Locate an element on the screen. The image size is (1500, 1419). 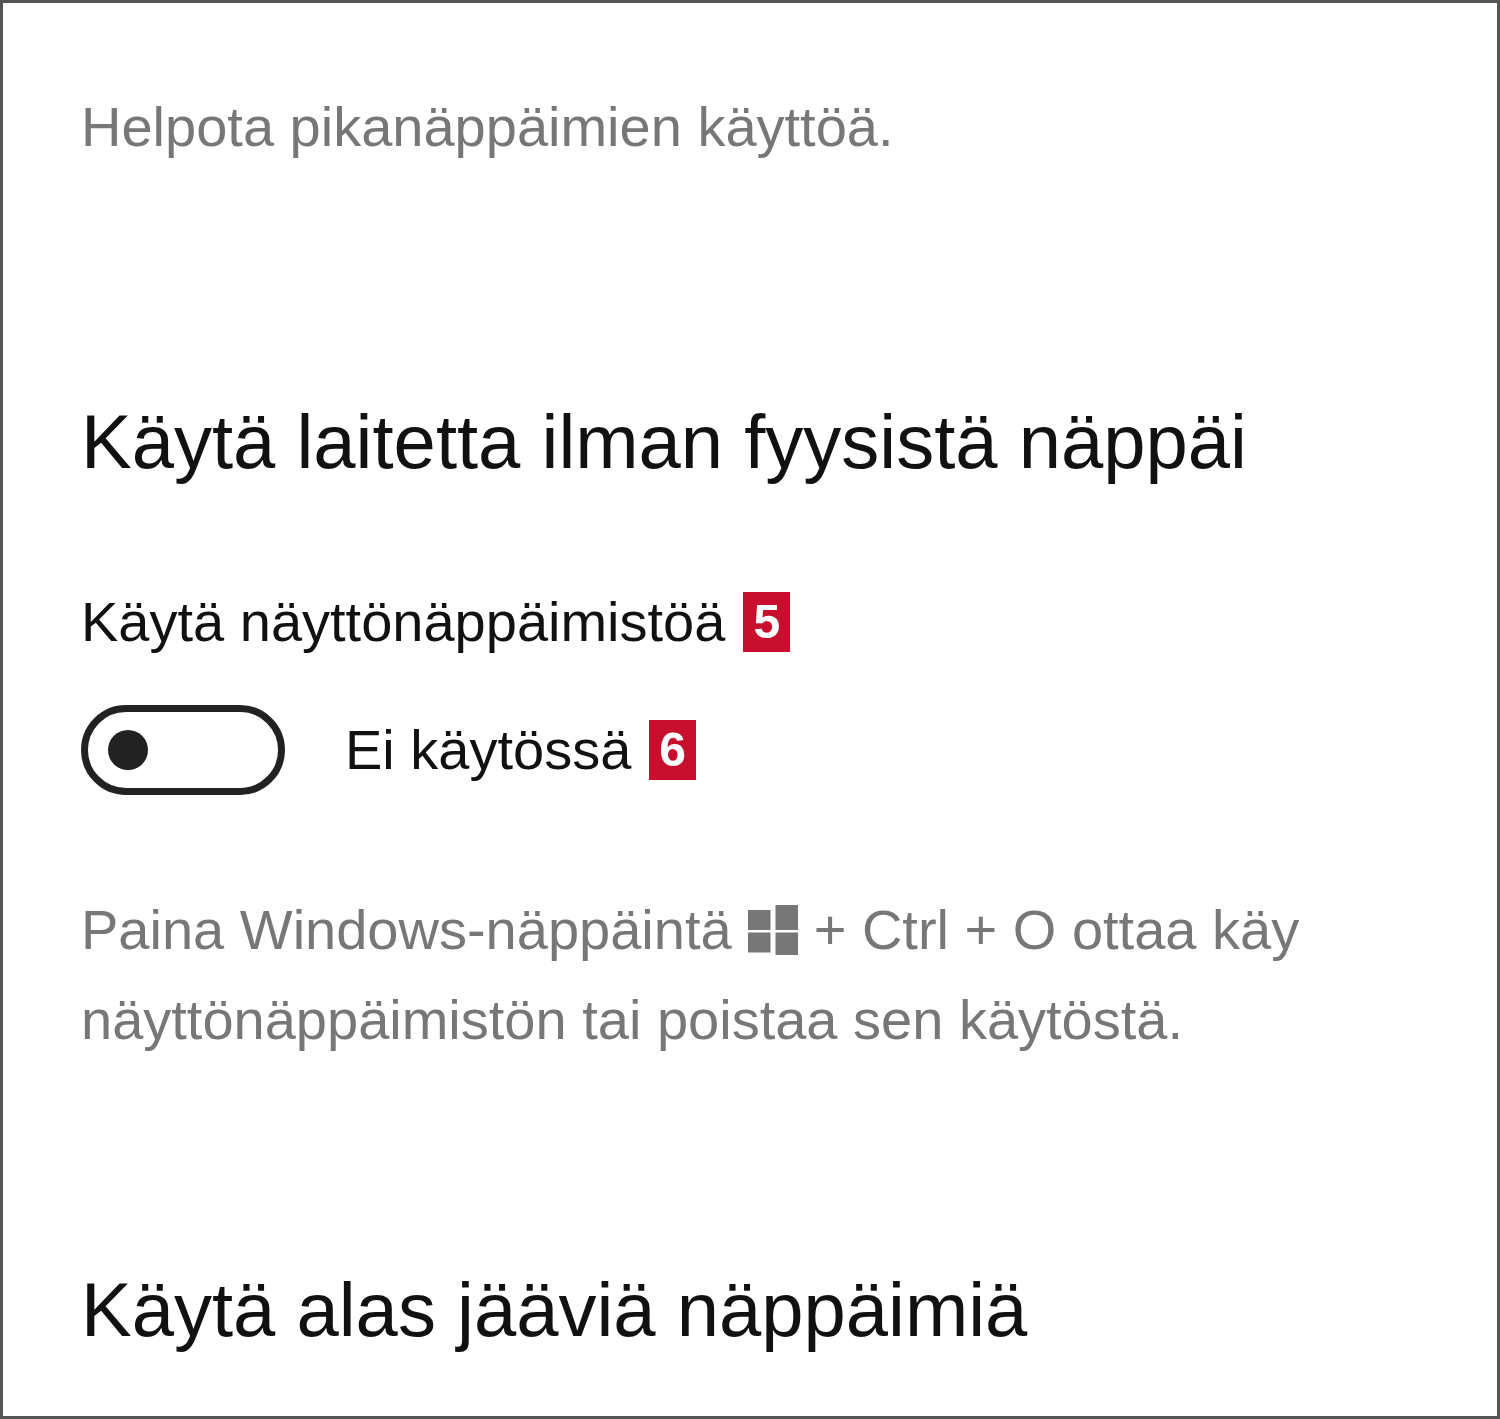
section-heading: Käytä alas jääviä näppäimiä is located at coordinates (555, 1310).